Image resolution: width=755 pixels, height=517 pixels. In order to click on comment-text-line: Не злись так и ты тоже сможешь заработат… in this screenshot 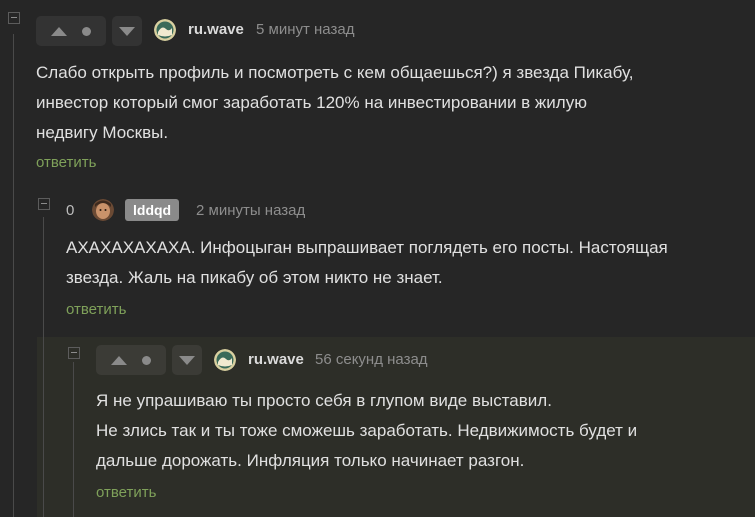, I will do `click(367, 430)`.